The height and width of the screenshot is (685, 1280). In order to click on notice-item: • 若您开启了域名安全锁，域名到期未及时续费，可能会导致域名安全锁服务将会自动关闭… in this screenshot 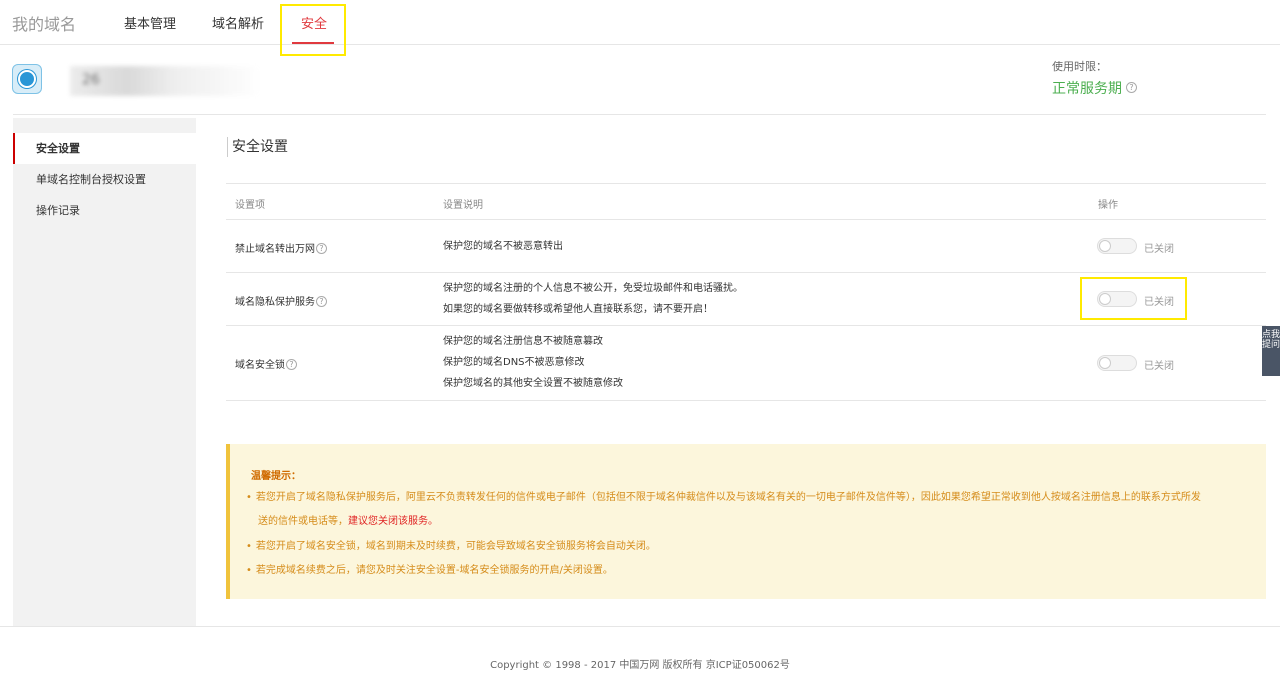, I will do `click(751, 547)`.